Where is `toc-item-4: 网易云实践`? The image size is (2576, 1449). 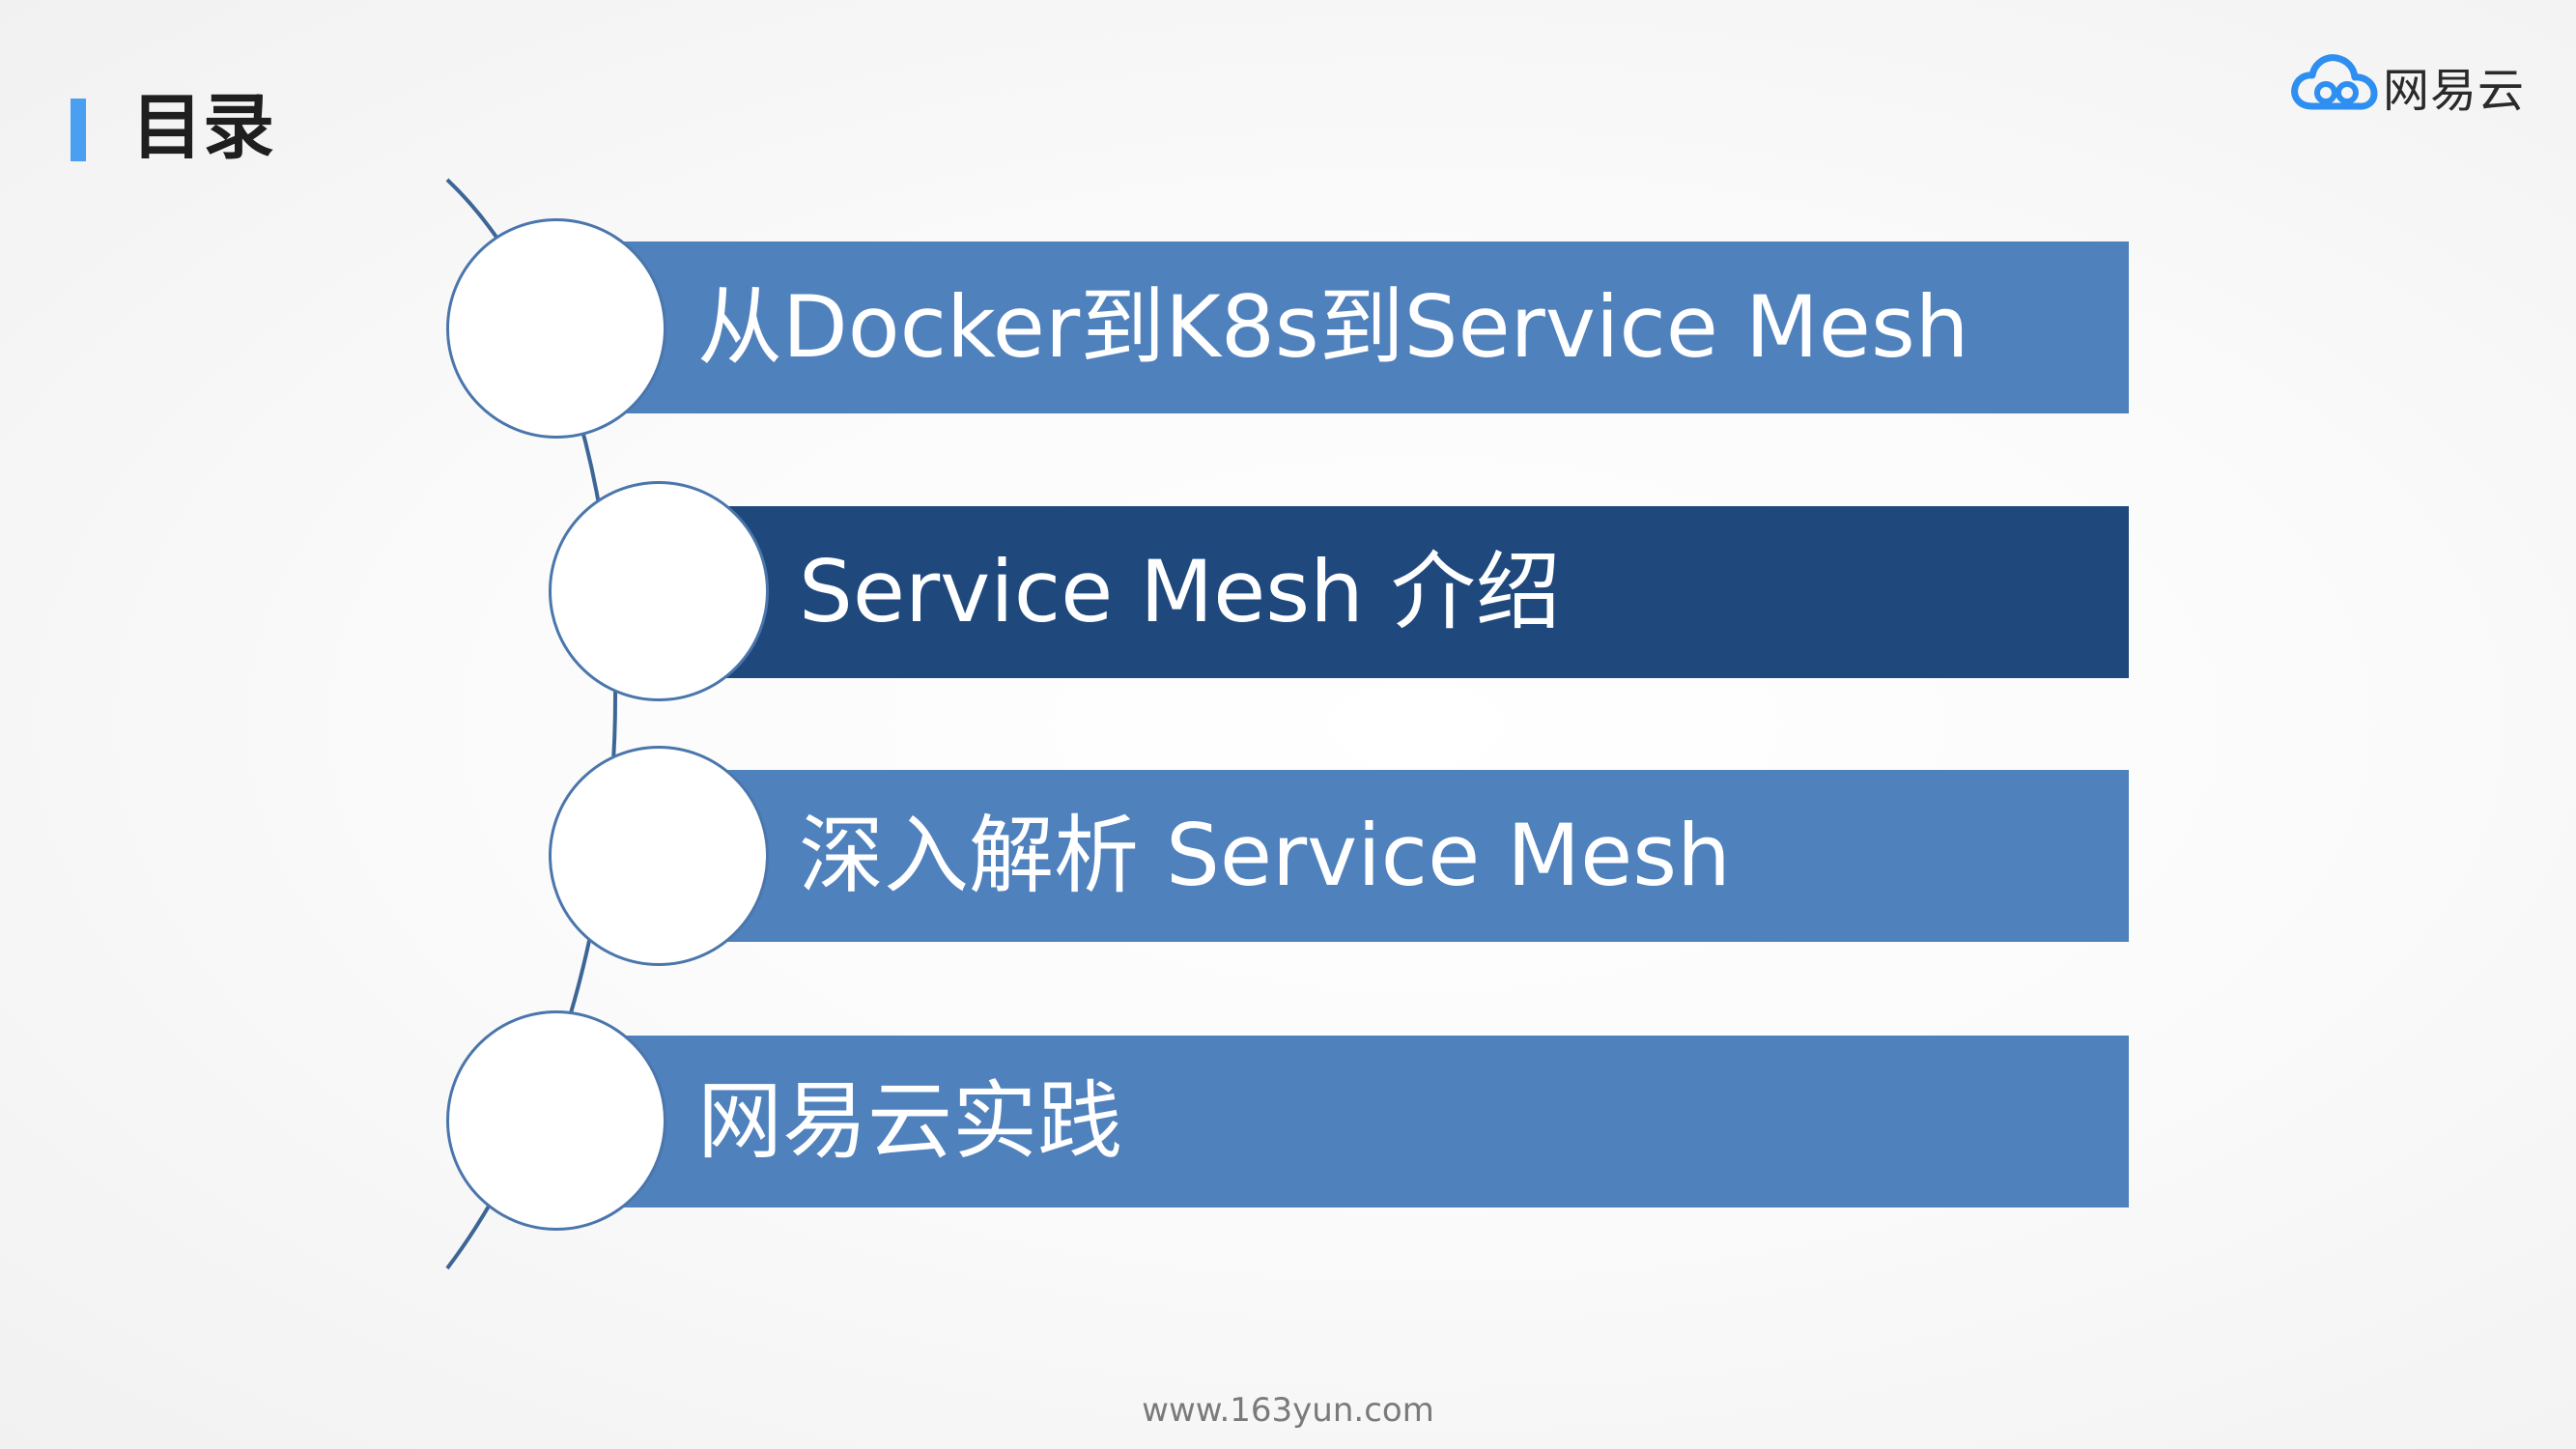 toc-item-4: 网易云实践 is located at coordinates (1364, 1122).